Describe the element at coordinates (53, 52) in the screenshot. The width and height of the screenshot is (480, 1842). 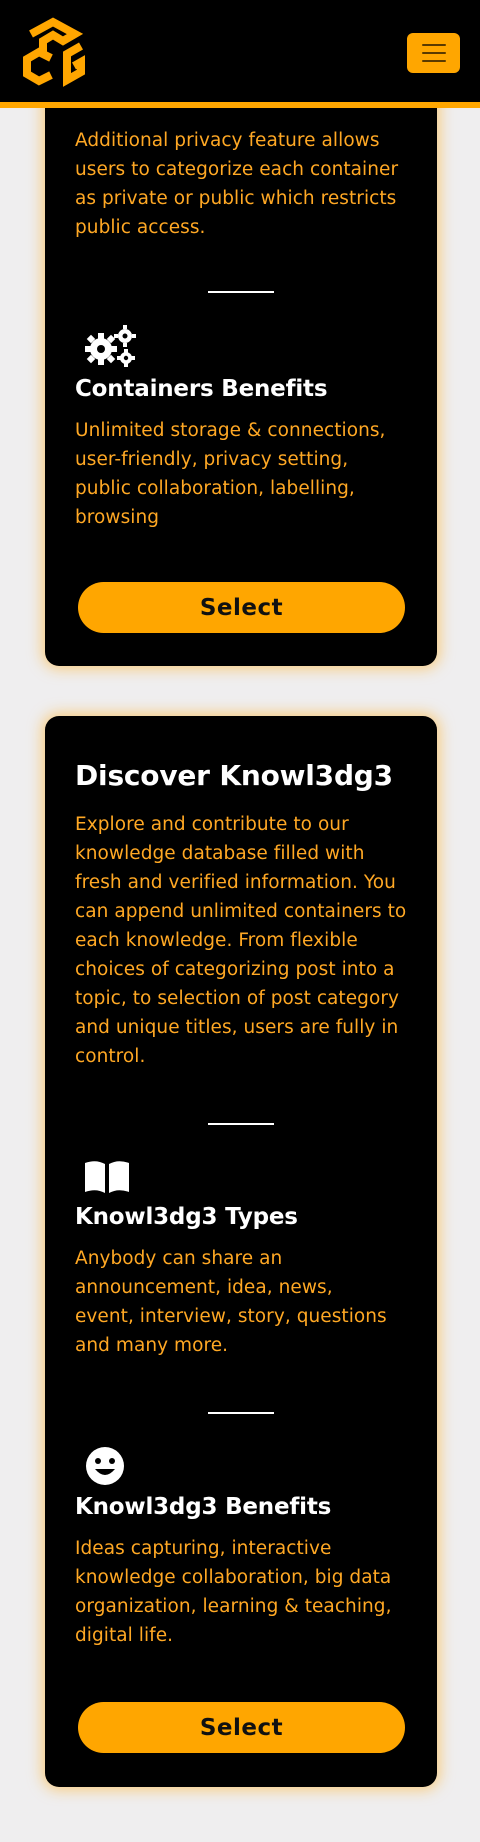
I see `pcg-logo` at that location.